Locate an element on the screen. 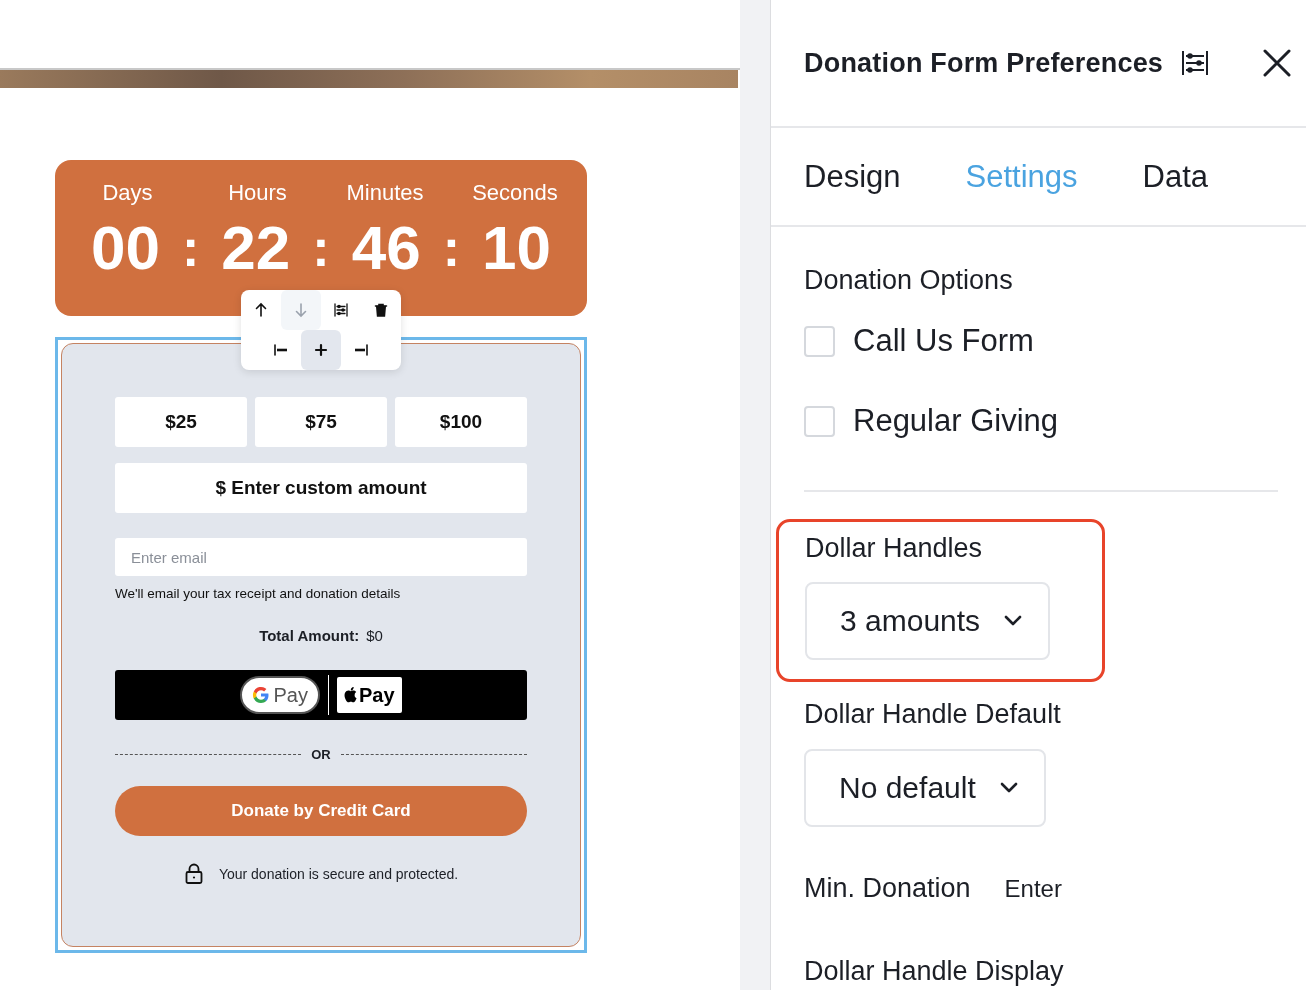  field-label: Min. Donation is located at coordinates (887, 888).